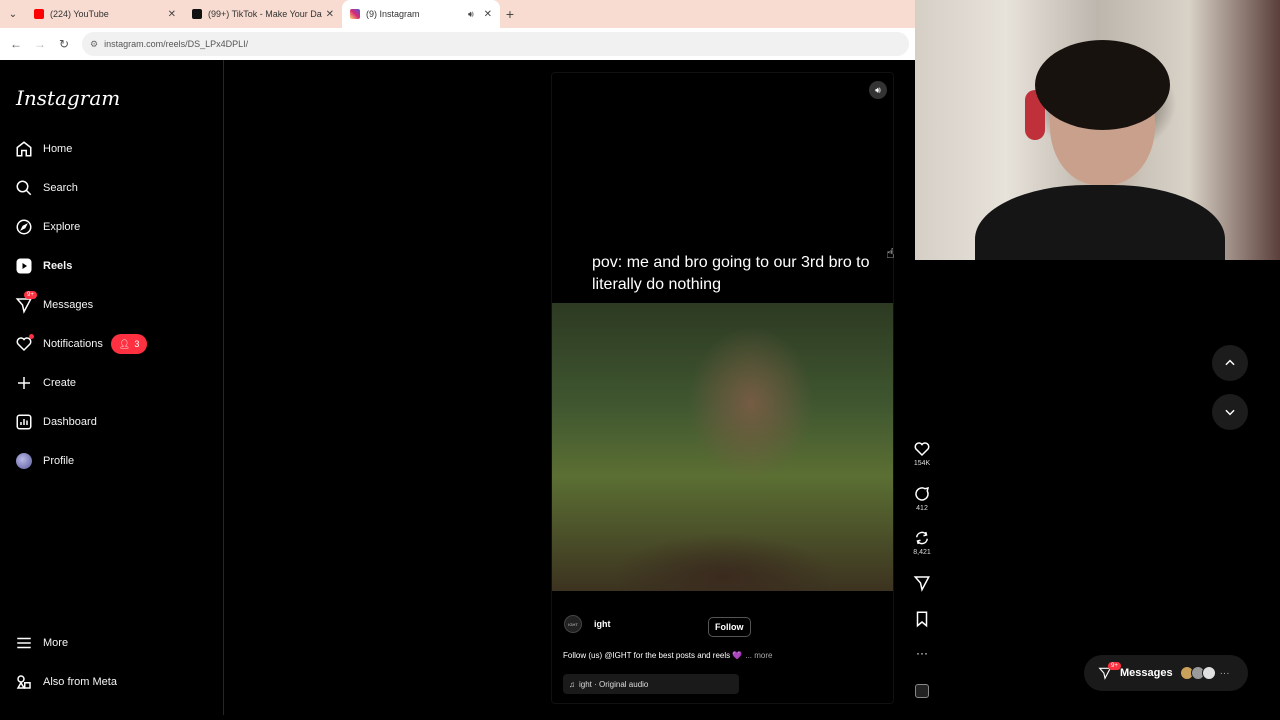  I want to click on forward-icon: →, so click(40, 44).